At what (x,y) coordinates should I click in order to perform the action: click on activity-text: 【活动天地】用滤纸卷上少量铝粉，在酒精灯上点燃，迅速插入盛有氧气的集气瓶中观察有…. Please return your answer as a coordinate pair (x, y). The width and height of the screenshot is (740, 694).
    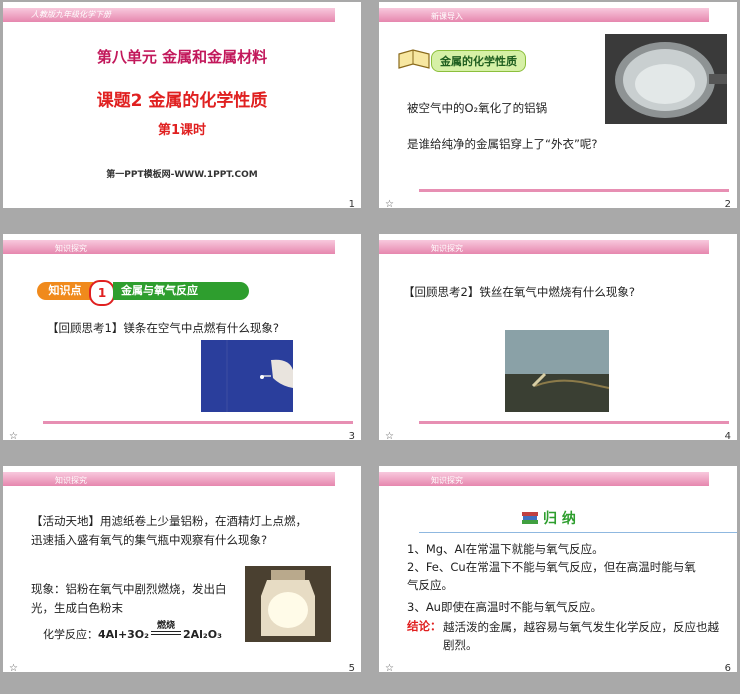
    Looking at the image, I should click on (169, 530).